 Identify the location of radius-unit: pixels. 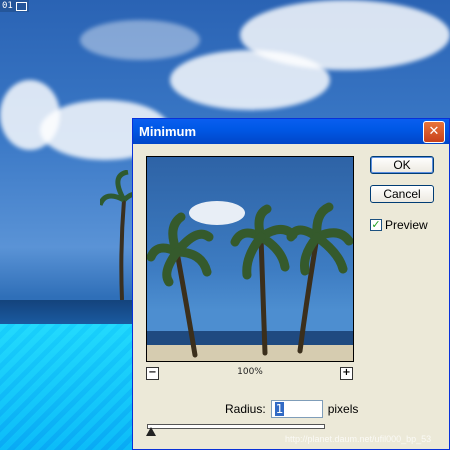
(343, 409).